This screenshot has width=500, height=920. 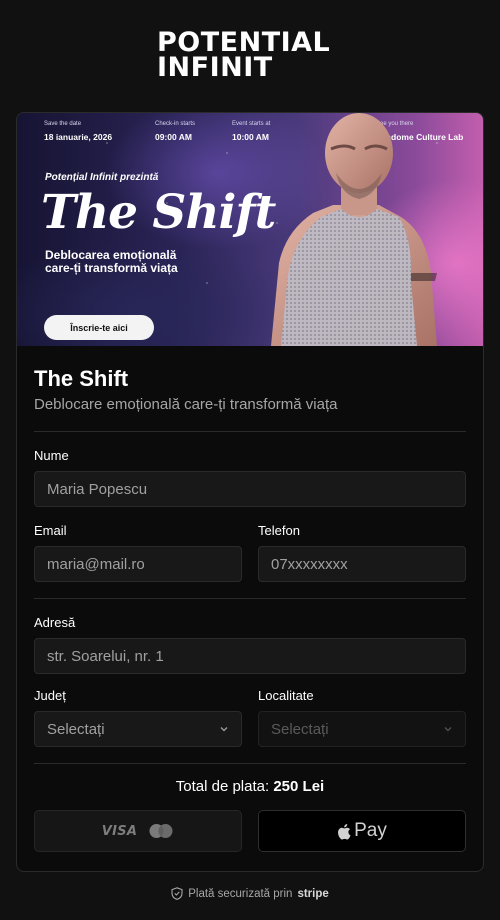 I want to click on name-field: Nume Maria Popescu, so click(x=250, y=477).